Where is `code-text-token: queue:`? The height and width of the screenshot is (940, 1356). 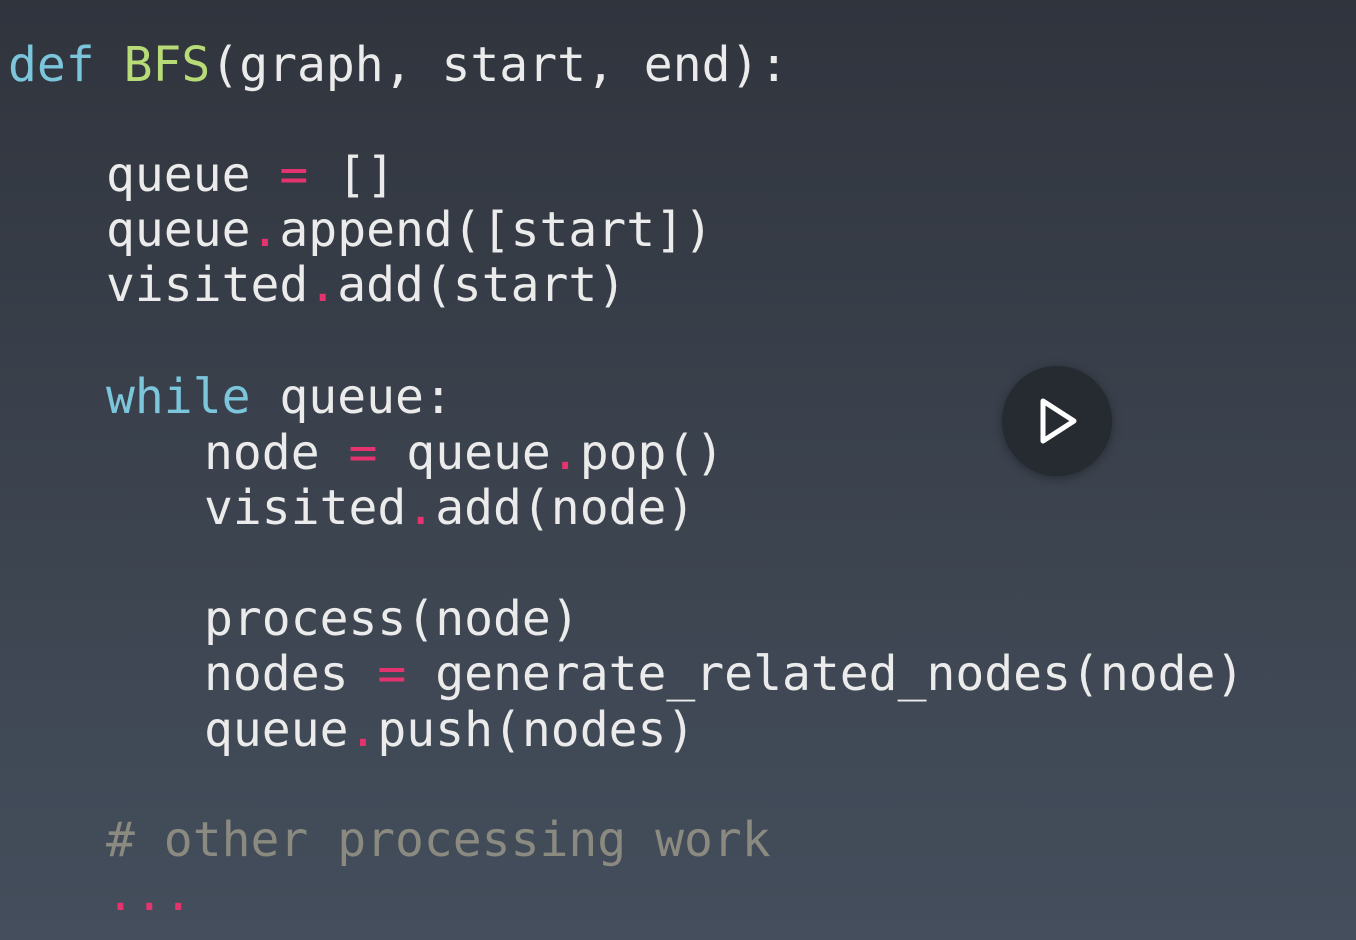
code-text-token: queue: is located at coordinates (351, 397).